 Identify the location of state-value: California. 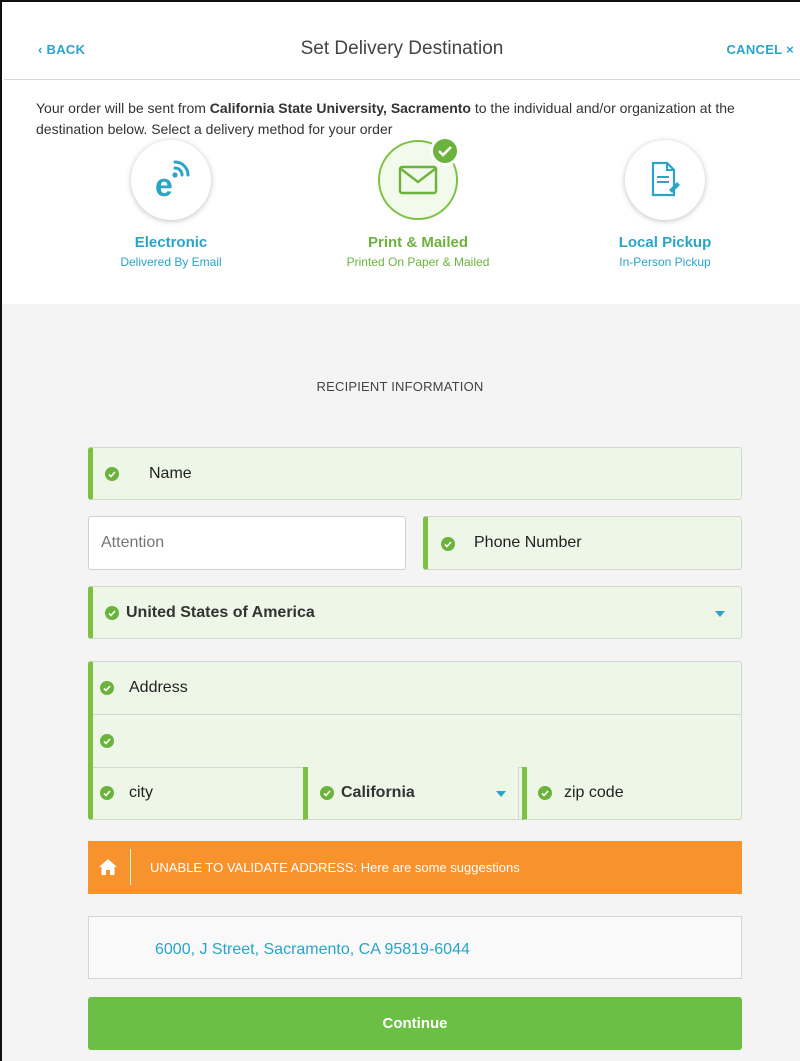
(378, 792).